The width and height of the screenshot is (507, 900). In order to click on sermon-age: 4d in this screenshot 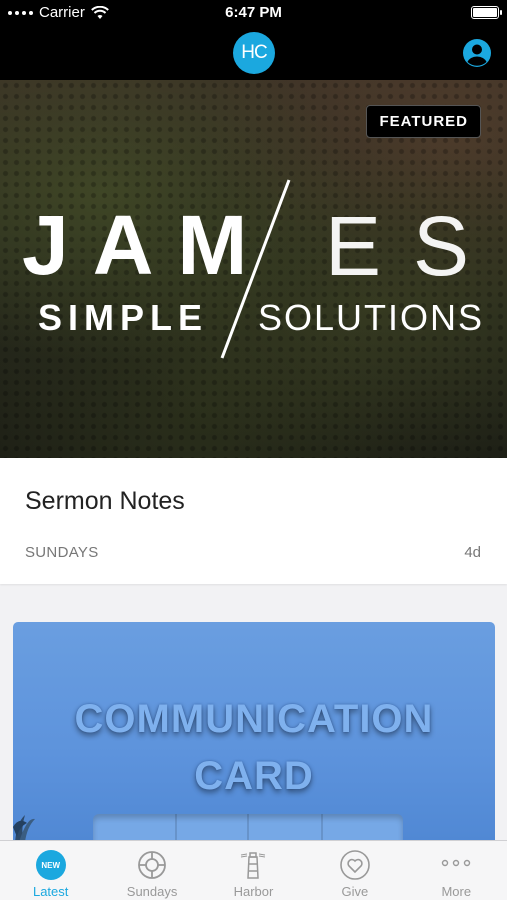, I will do `click(472, 552)`.